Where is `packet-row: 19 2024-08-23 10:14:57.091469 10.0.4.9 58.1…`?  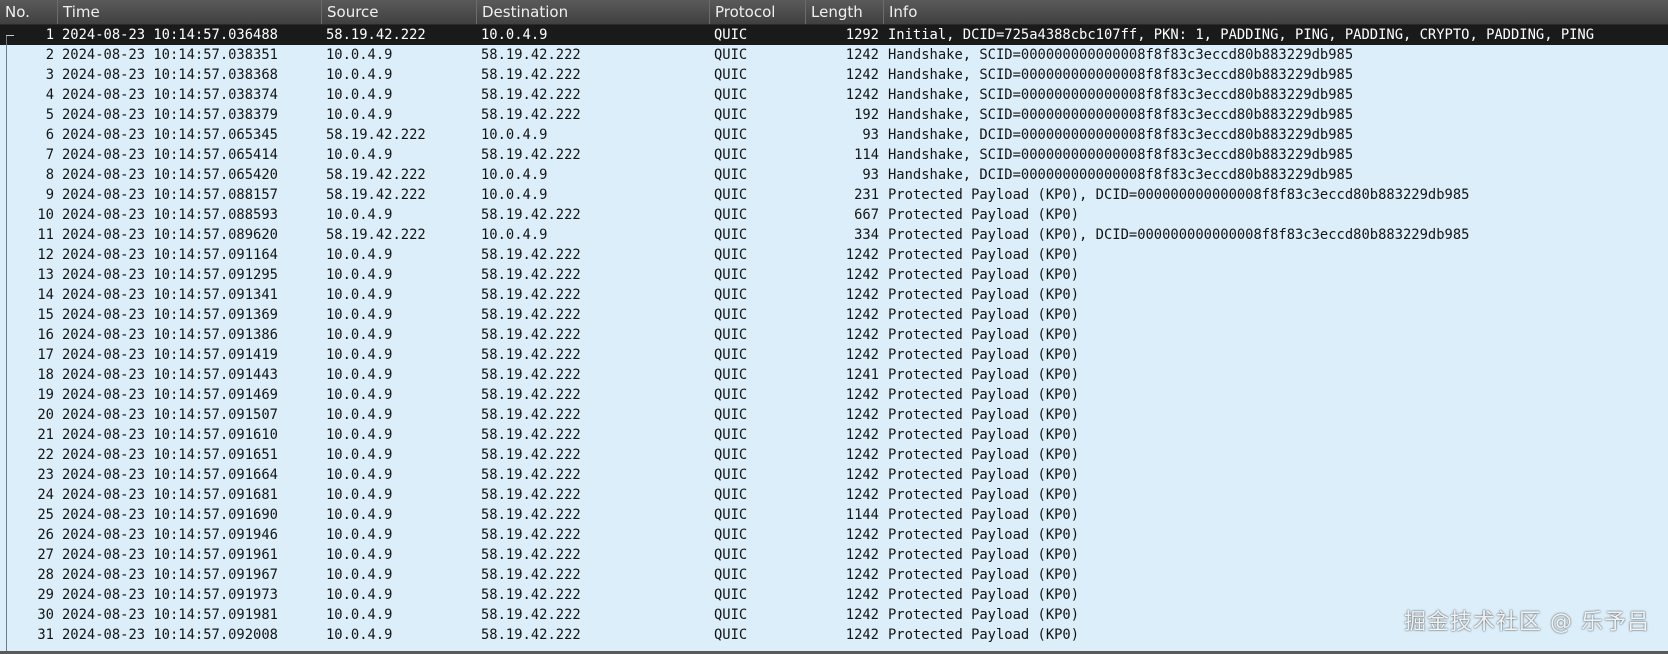
packet-row: 19 2024-08-23 10:14:57.091469 10.0.4.9 58.1… is located at coordinates (834, 395).